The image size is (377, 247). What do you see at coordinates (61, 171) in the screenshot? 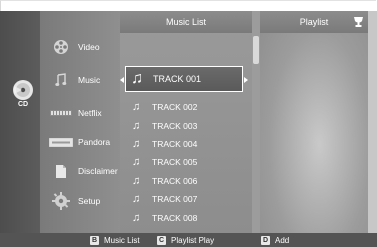
I see `document-icon` at bounding box center [61, 171].